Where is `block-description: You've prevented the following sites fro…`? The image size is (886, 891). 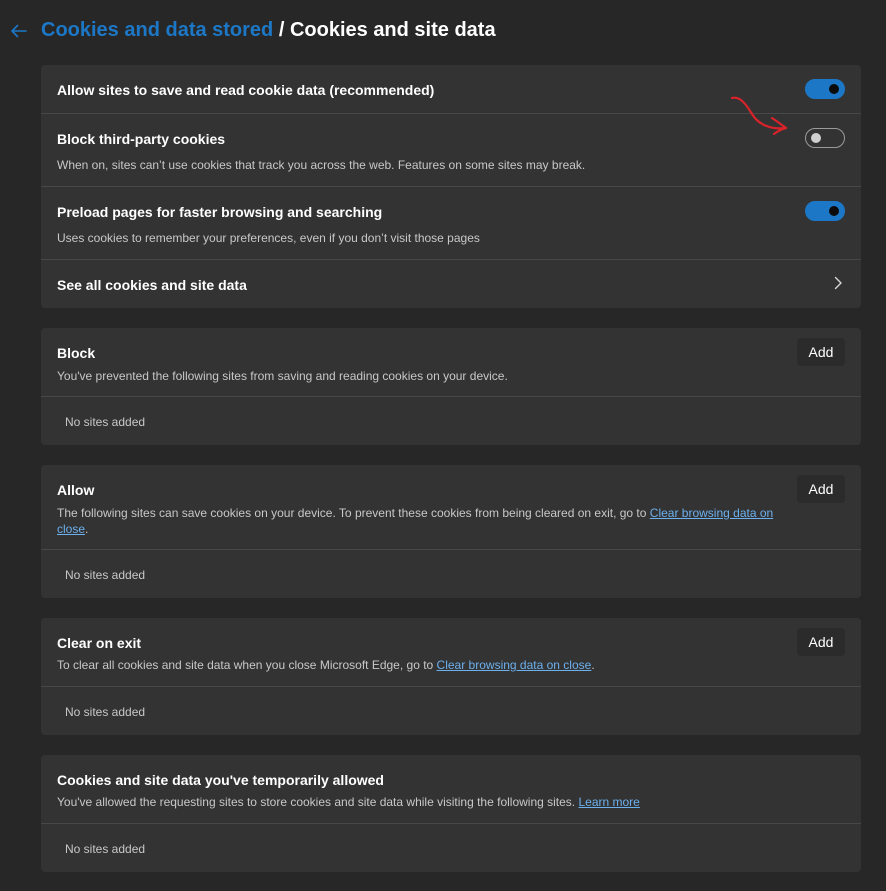
block-description: You've prevented the following sites fro… is located at coordinates (282, 376).